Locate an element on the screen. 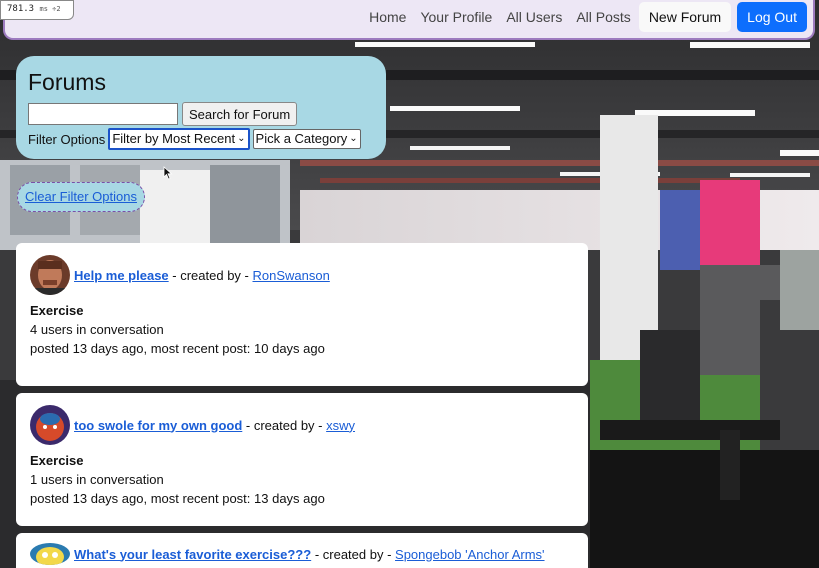 Image resolution: width=819 pixels, height=568 pixels. forum-search-input is located at coordinates (103, 114).